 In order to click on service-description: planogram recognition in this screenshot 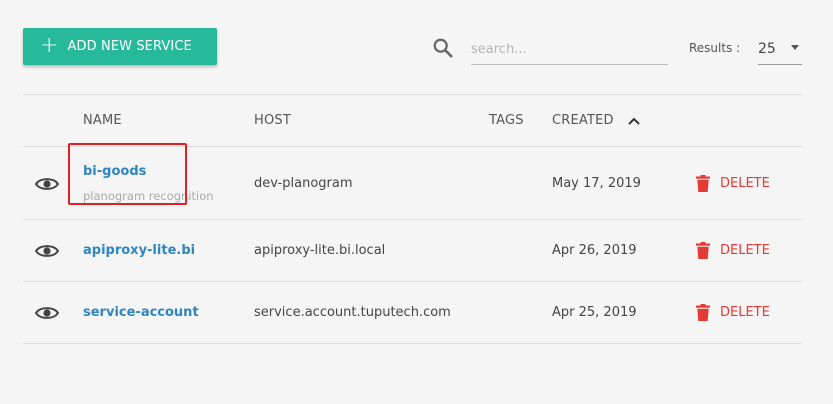, I will do `click(148, 196)`.